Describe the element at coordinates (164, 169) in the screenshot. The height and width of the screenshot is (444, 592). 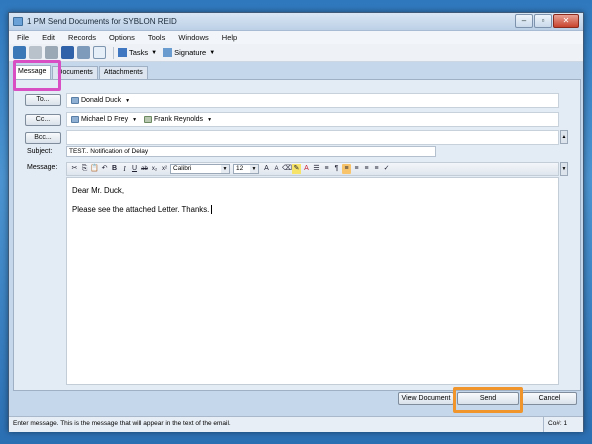
I see `superscript-icon: x²` at that location.